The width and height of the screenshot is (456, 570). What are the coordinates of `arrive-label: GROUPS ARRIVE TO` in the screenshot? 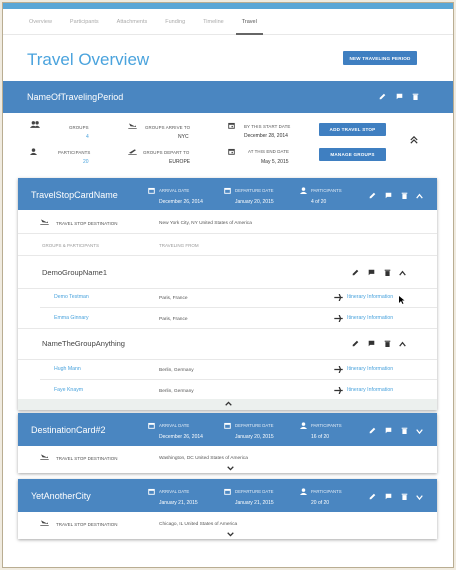 It's located at (168, 127).